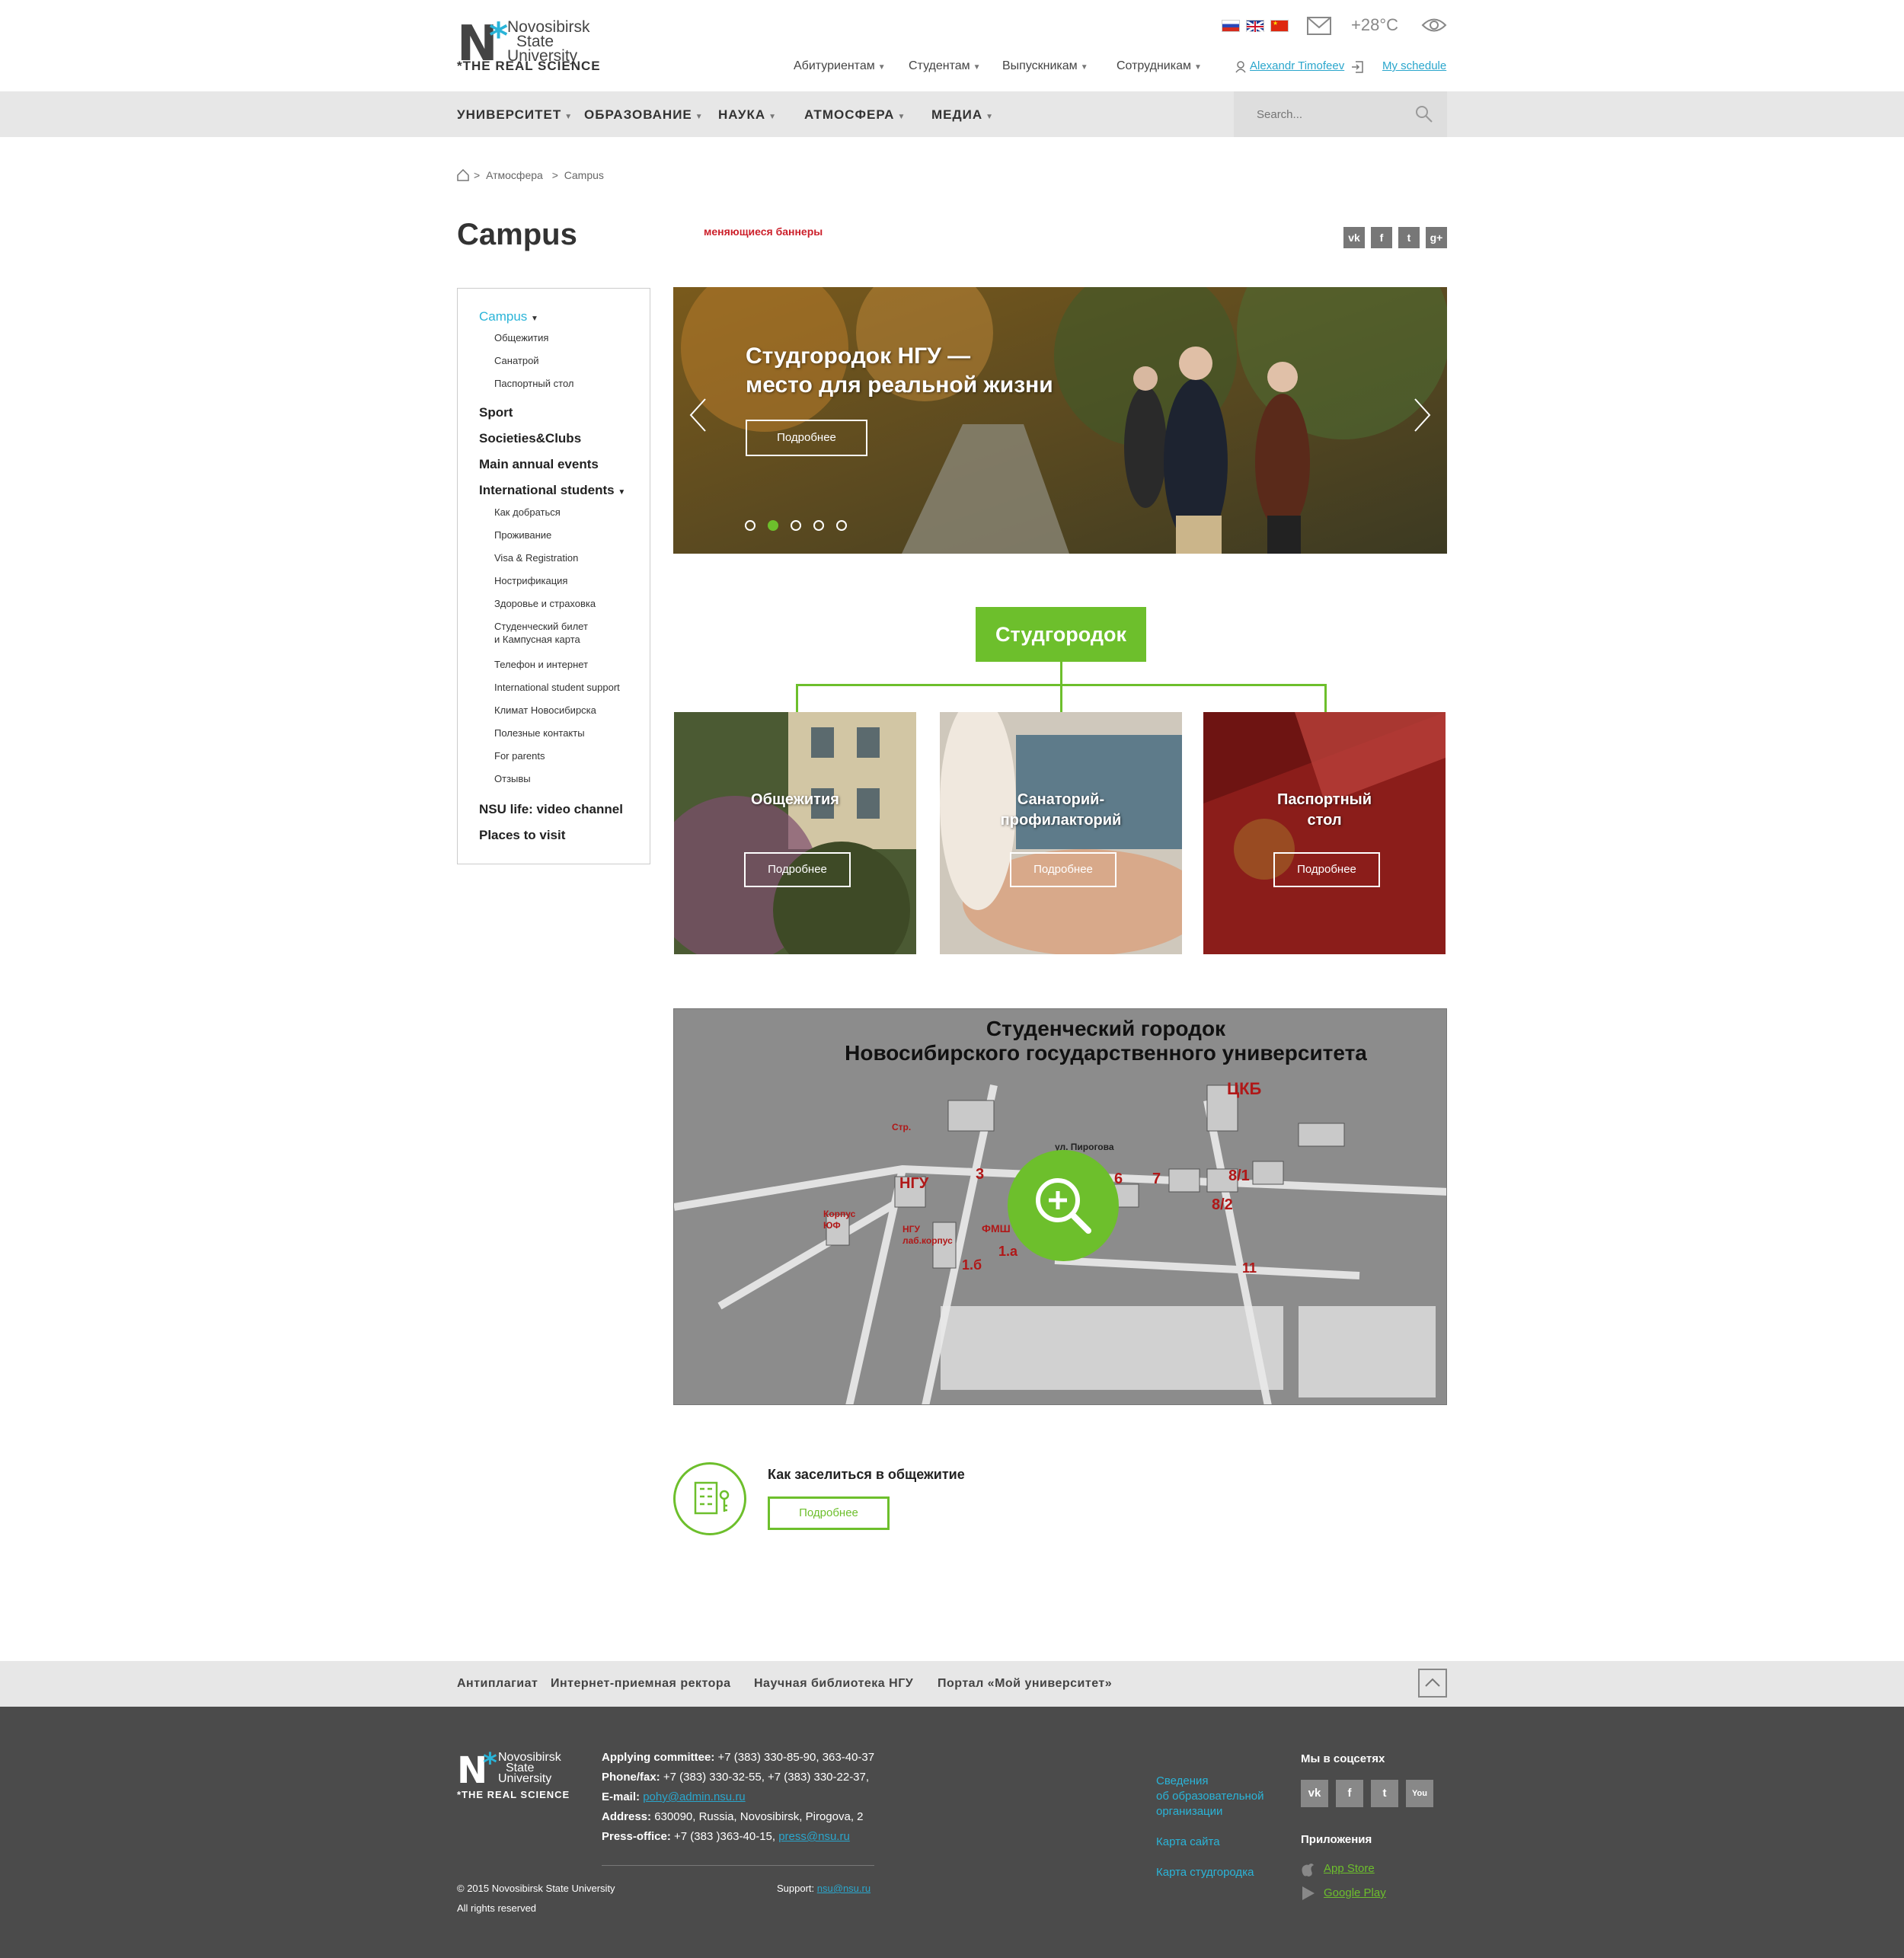 Image resolution: width=1904 pixels, height=1958 pixels. What do you see at coordinates (627, 1817) in the screenshot?
I see `contact-label: Address:` at bounding box center [627, 1817].